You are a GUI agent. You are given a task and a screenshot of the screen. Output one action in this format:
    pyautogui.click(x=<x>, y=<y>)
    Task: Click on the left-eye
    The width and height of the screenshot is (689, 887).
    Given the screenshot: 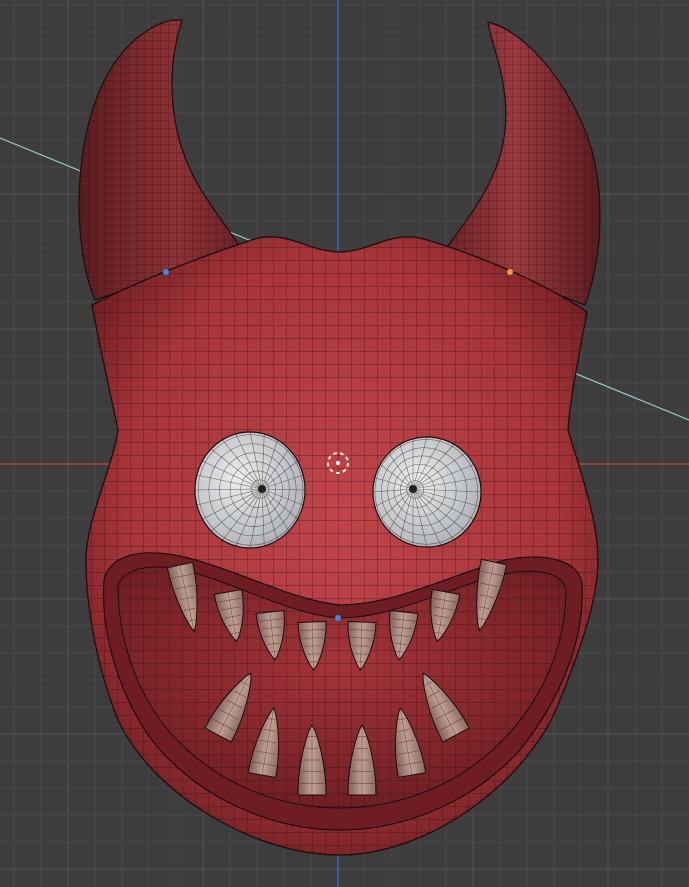 What is the action you would take?
    pyautogui.click(x=250, y=490)
    